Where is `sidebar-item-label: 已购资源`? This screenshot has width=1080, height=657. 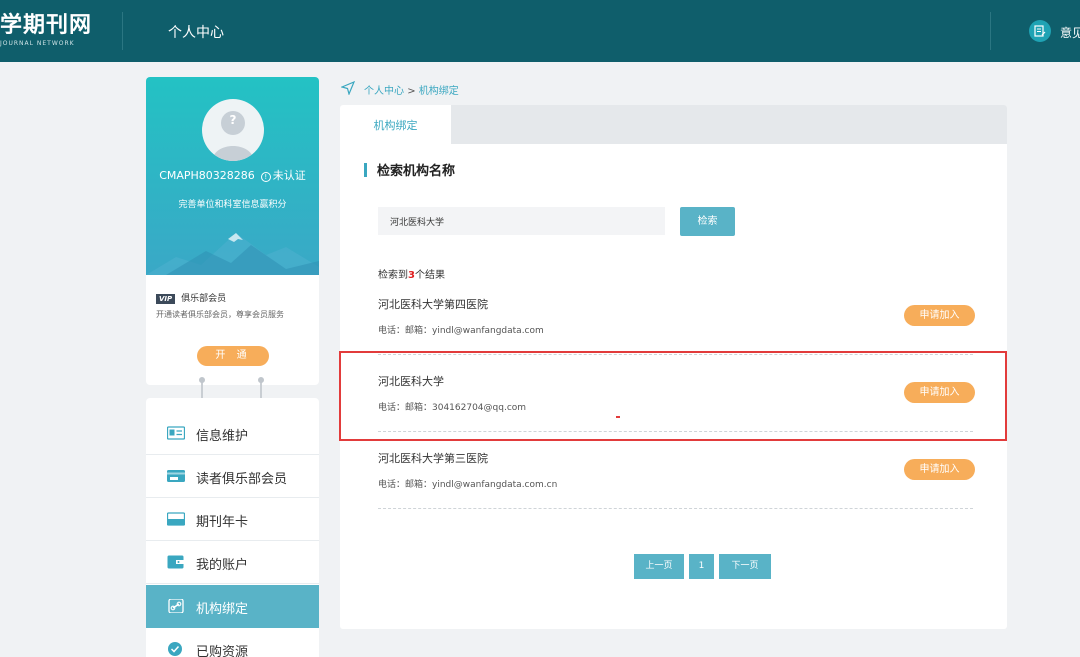 sidebar-item-label: 已购资源 is located at coordinates (222, 651).